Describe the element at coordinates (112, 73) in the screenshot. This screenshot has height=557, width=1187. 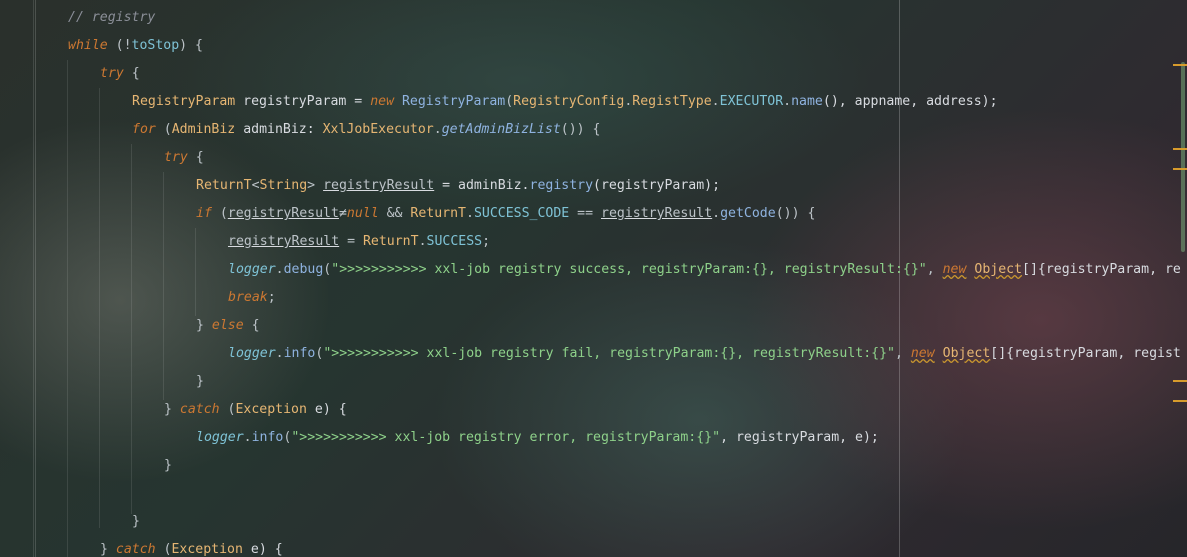
I see `code-token: try` at that location.